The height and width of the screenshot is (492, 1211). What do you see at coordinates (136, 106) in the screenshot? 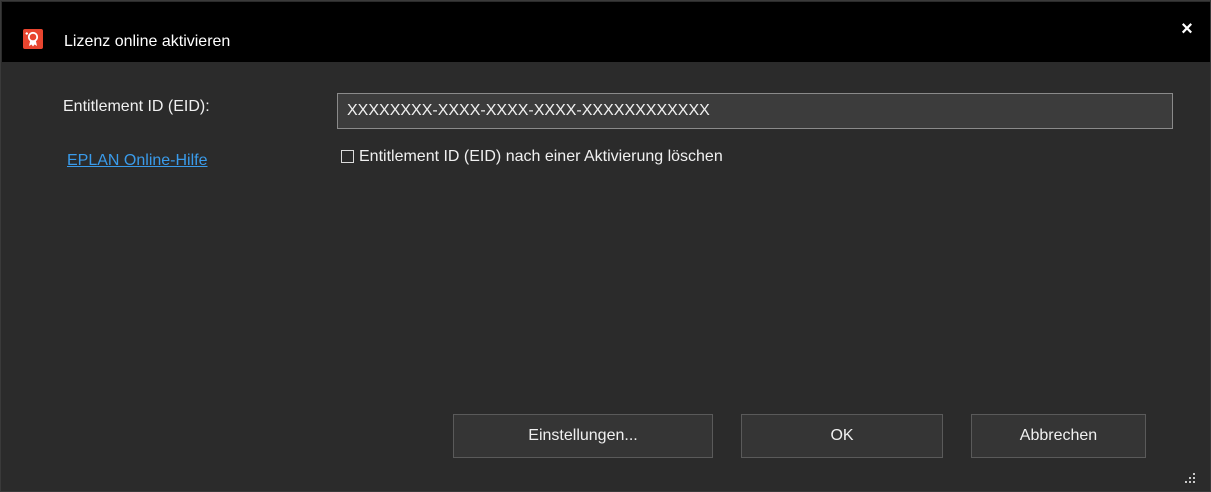
I see `eid-label: Entitlement ID (EID):` at bounding box center [136, 106].